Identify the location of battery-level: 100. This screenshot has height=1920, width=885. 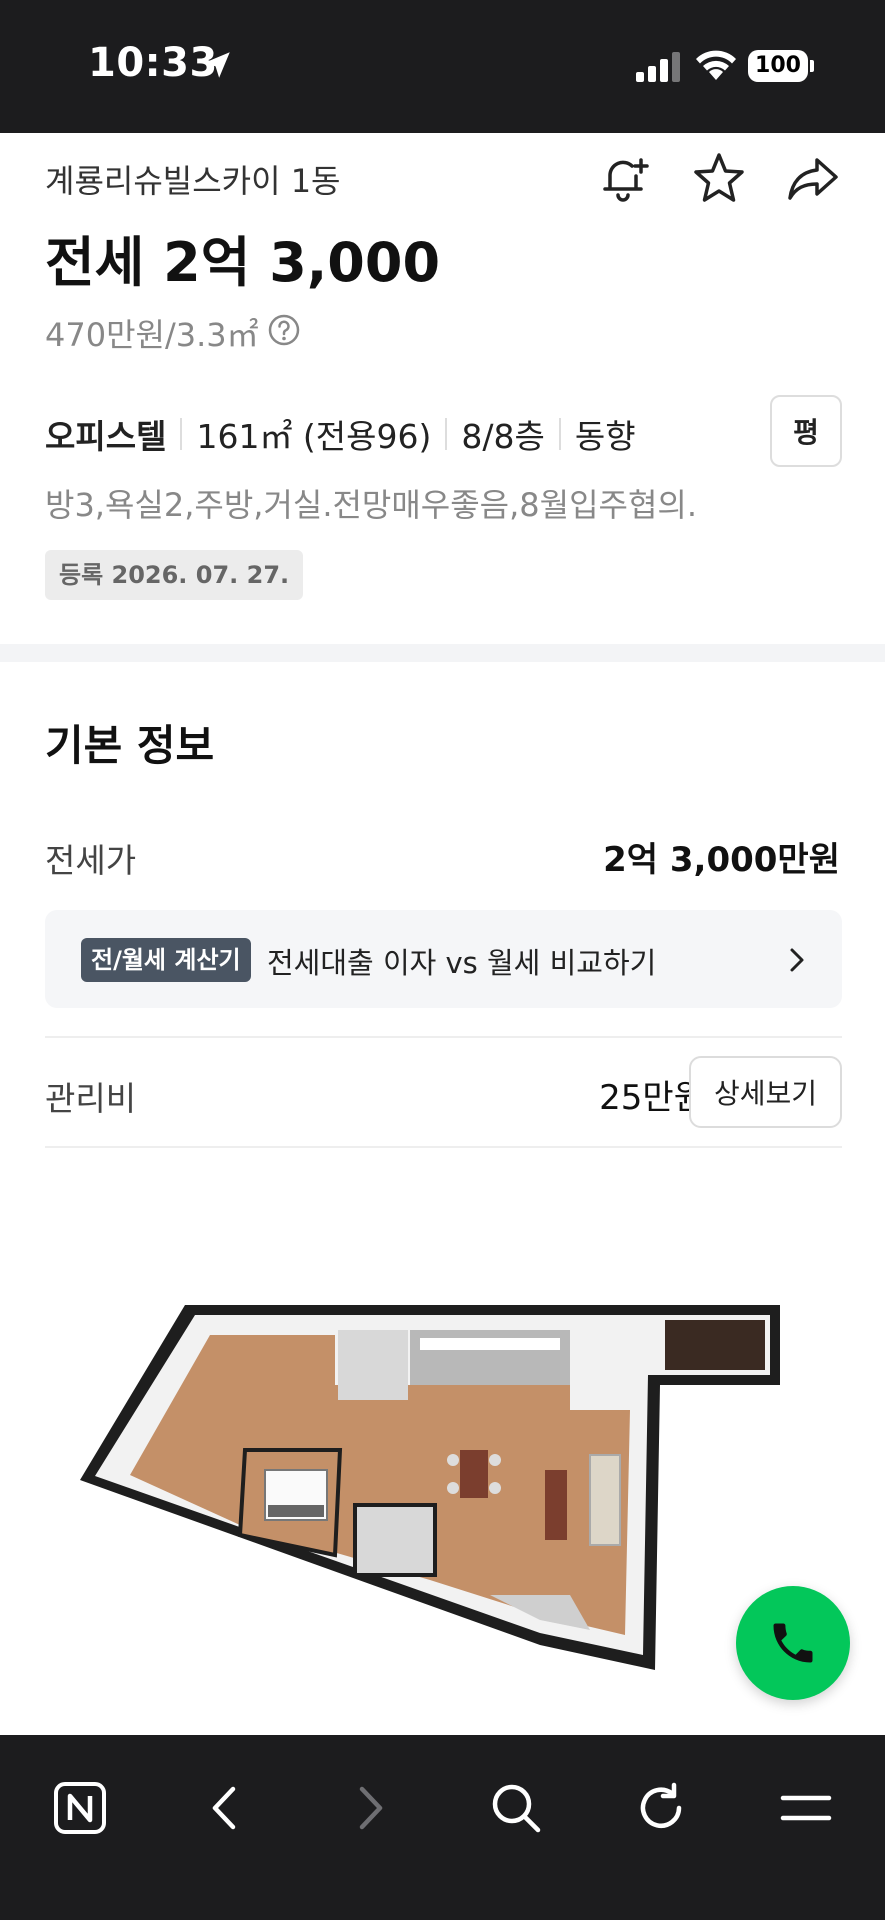
(778, 66).